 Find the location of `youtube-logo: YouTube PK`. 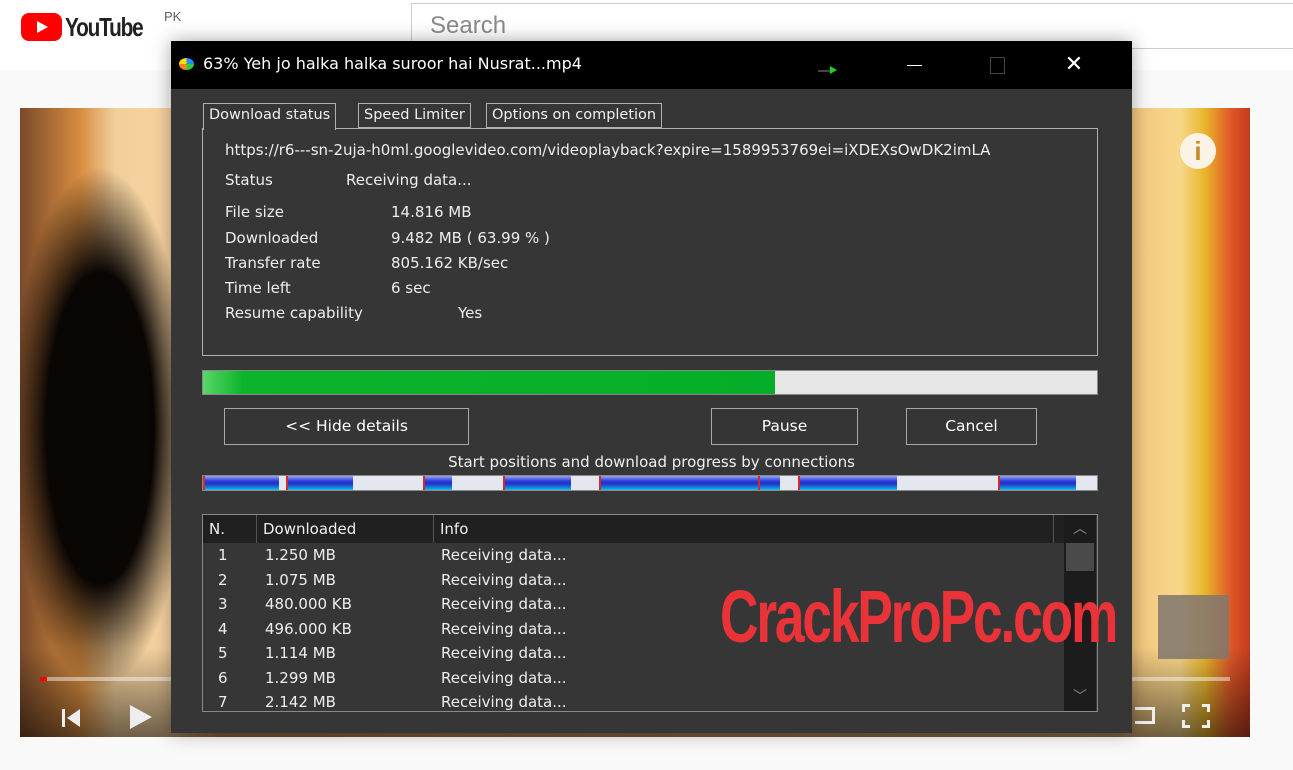

youtube-logo: YouTube PK is located at coordinates (101, 25).